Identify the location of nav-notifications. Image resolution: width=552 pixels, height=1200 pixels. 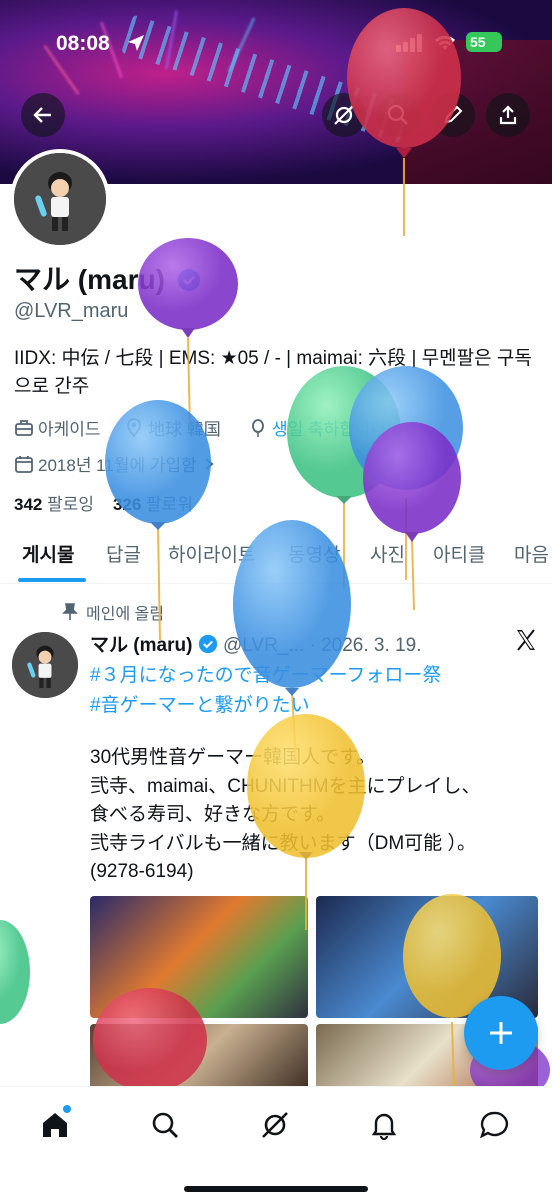
(384, 1125).